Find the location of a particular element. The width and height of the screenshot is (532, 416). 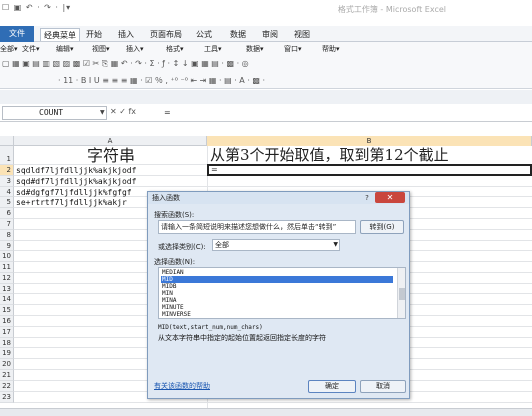

tab-view: 视图 is located at coordinates (302, 34).